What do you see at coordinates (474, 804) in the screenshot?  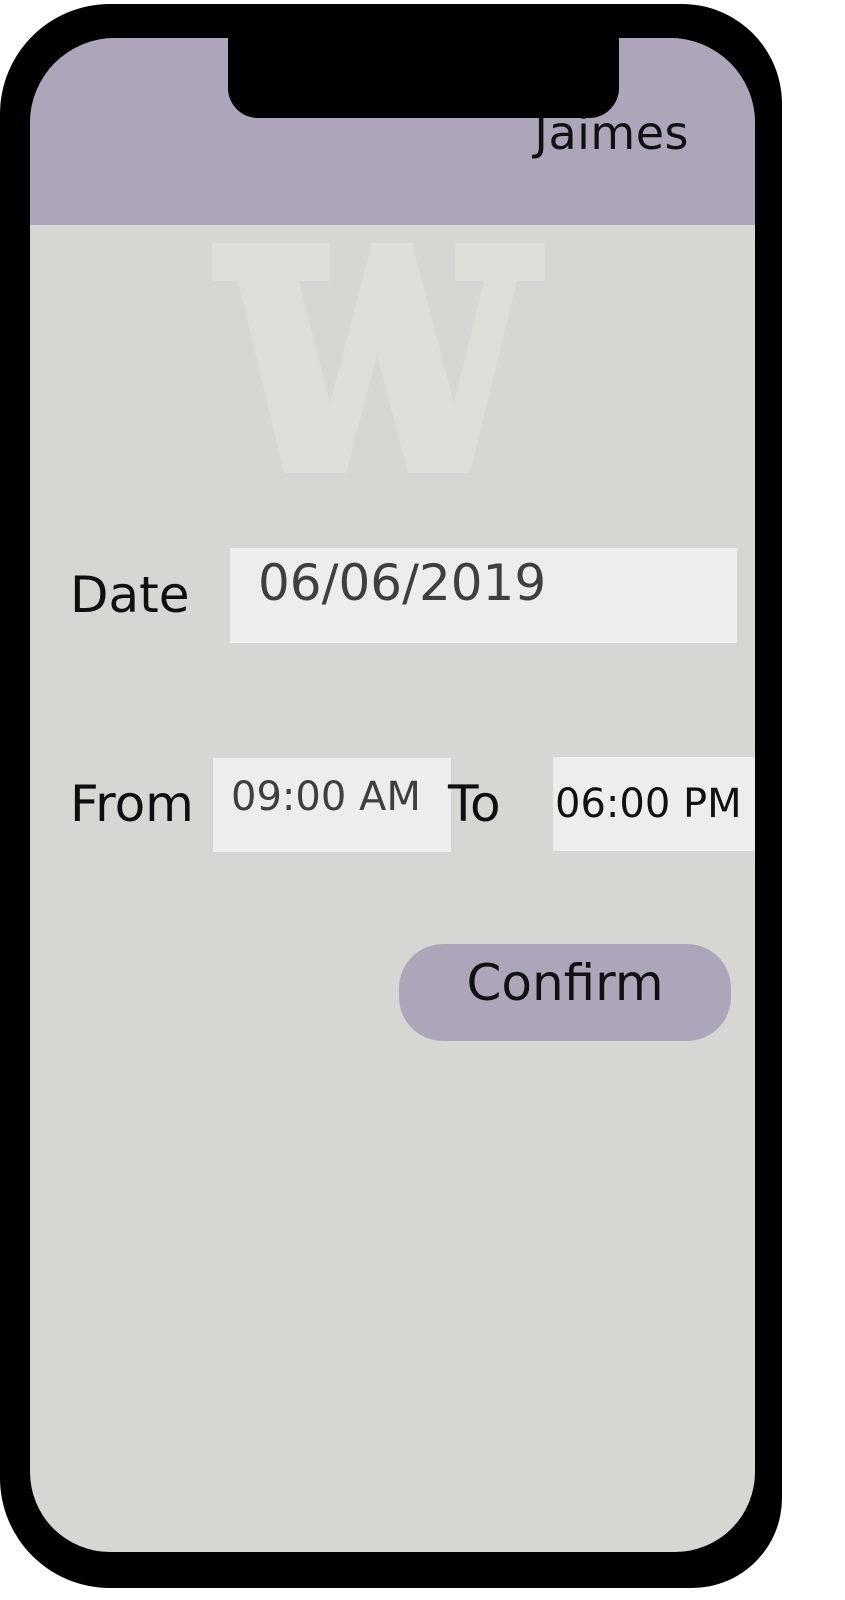 I see `to-label: To` at bounding box center [474, 804].